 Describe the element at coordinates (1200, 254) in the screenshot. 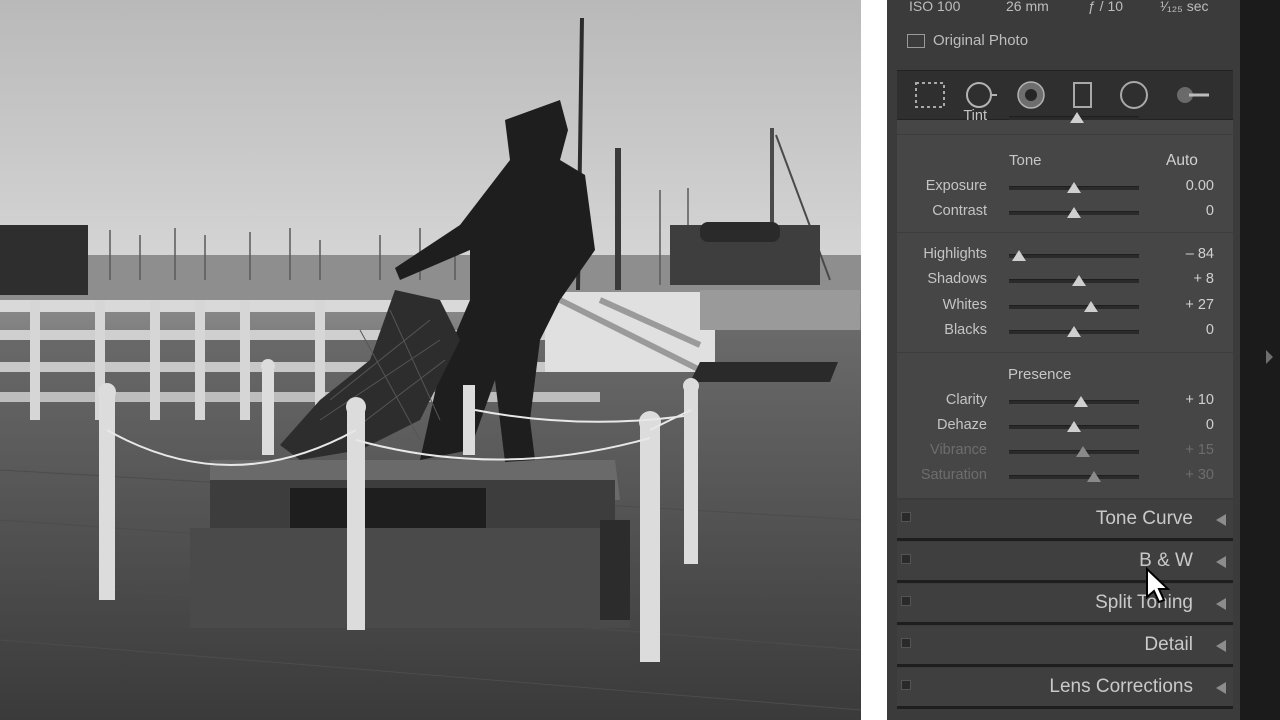

I see `slider-value: – 84` at that location.